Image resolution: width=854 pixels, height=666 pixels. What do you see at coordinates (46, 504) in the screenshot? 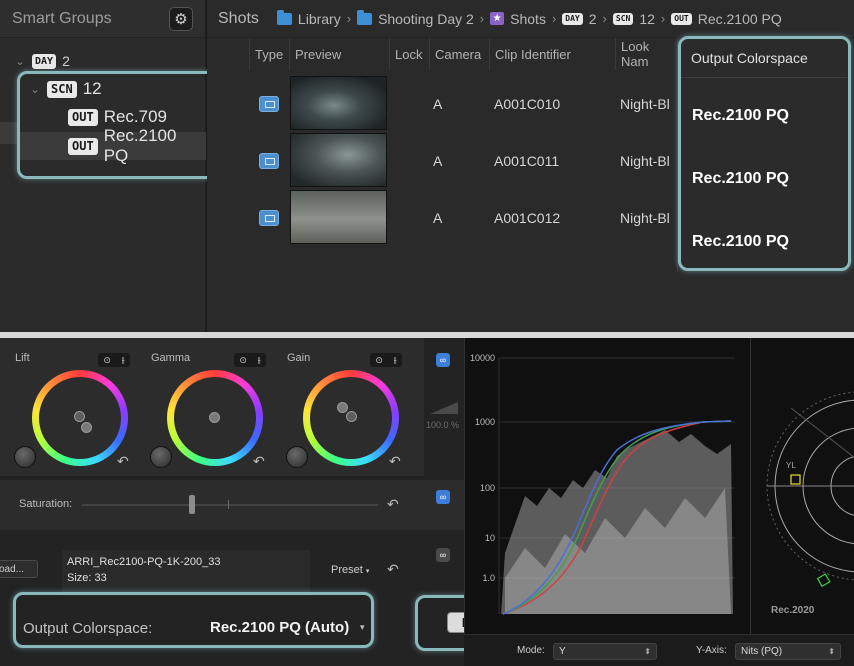
I see `saturation-label: Saturation:` at bounding box center [46, 504].